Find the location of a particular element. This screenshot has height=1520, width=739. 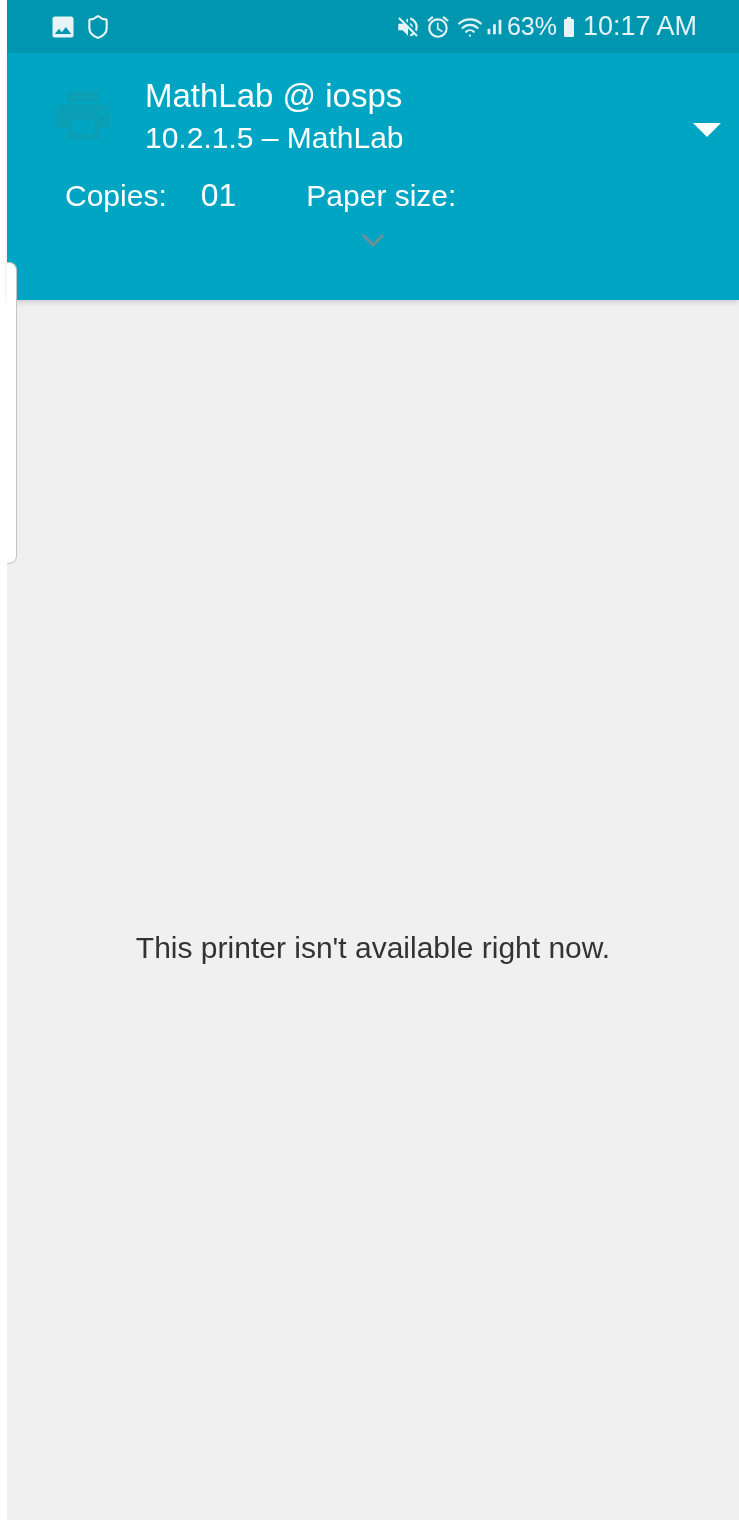

copies-label: Copies: is located at coordinates (116, 195).